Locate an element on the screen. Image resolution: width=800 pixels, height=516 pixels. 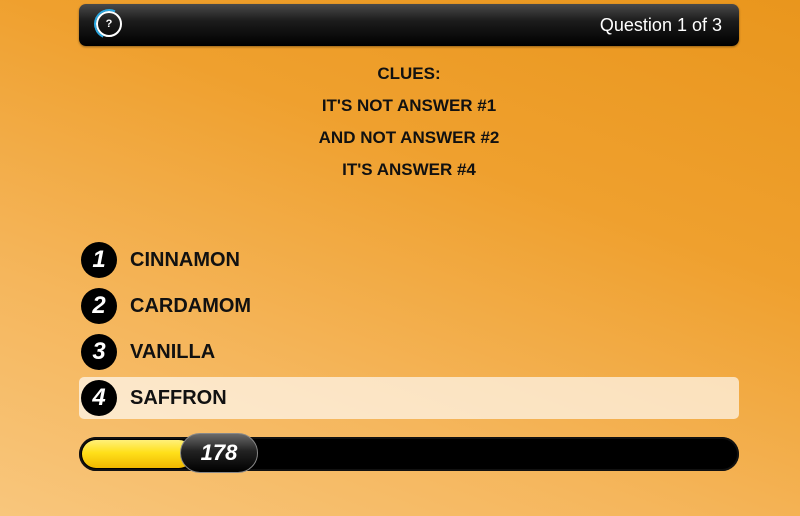
timer-value-badge: 178 is located at coordinates (219, 453).